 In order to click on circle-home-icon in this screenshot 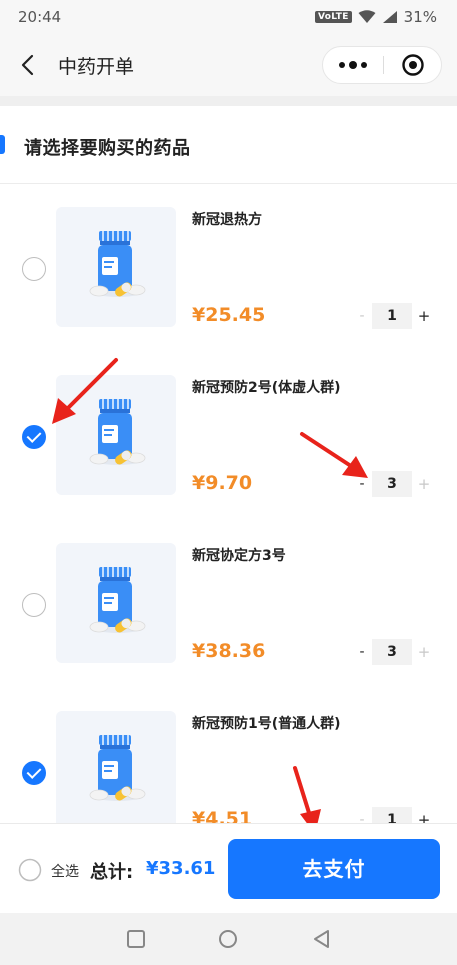, I will do `click(228, 939)`.